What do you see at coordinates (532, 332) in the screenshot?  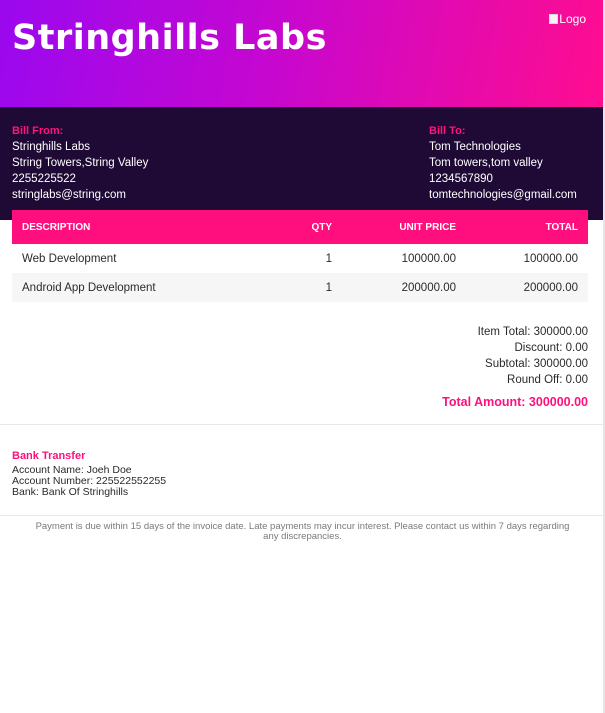 I see `item-total: Item Total: 300000.00` at bounding box center [532, 332].